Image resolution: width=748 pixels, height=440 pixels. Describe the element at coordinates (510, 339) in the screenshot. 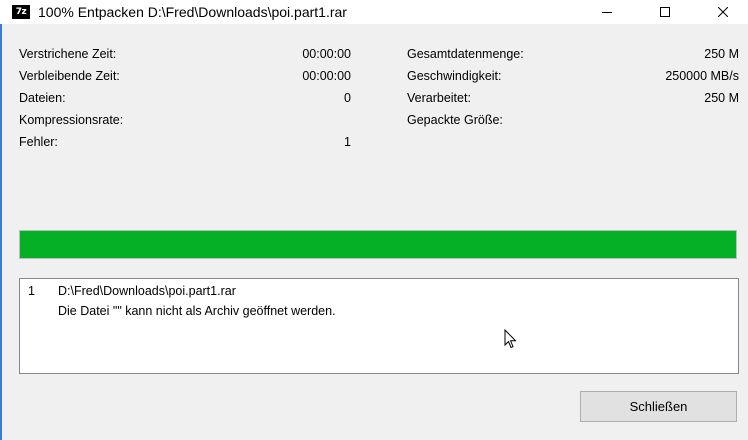

I see `mouse-cursor-icon` at that location.